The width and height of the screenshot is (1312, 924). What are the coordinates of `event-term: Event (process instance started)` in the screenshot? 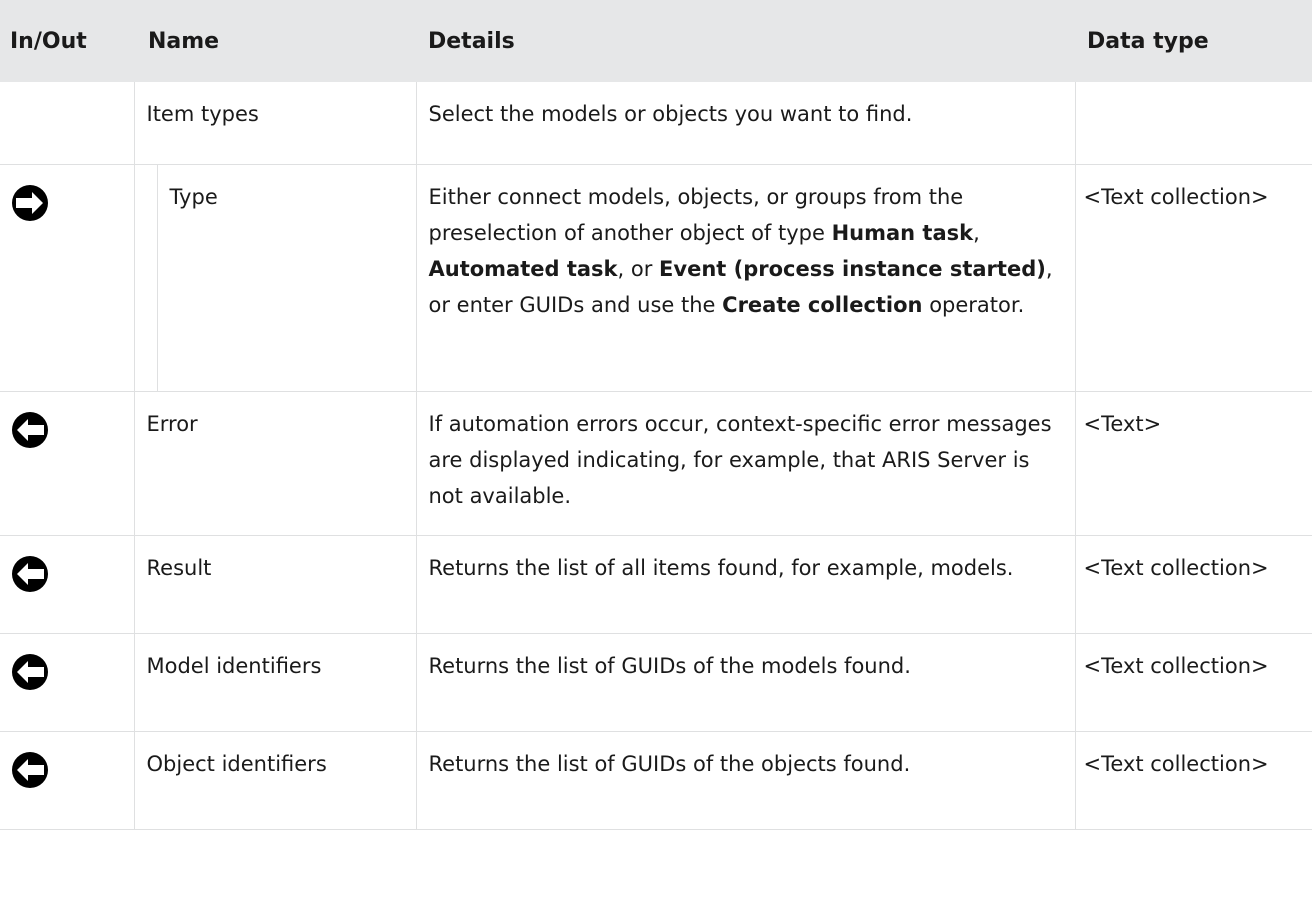 It's located at (852, 269).